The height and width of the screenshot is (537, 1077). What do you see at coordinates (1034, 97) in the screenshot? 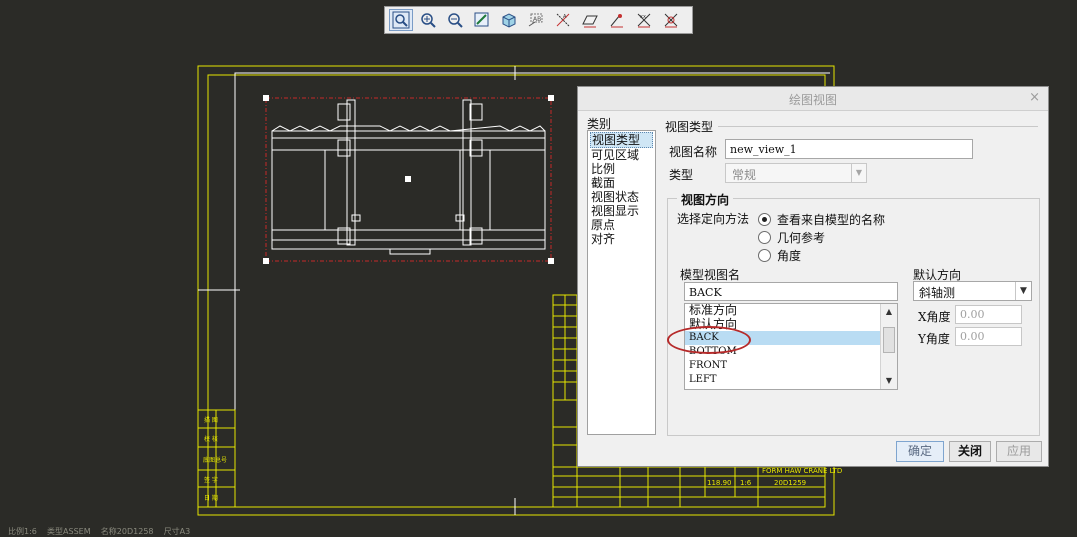
I see `close-icon: ×` at bounding box center [1034, 97].